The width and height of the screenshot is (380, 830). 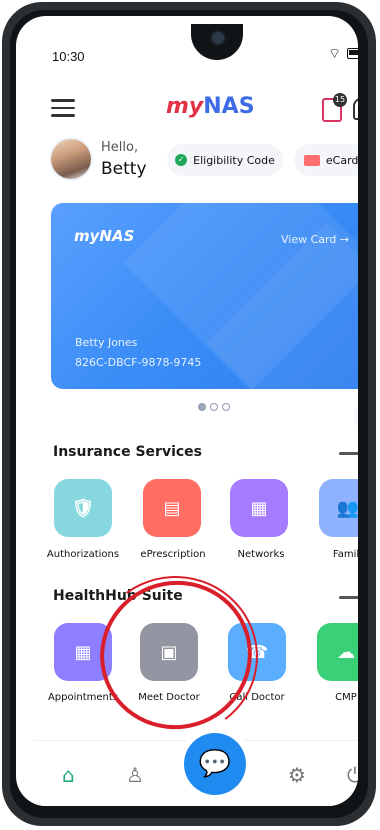 I want to click on eligibility-code-button: ✓ Eligibility Code, so click(x=225, y=160).